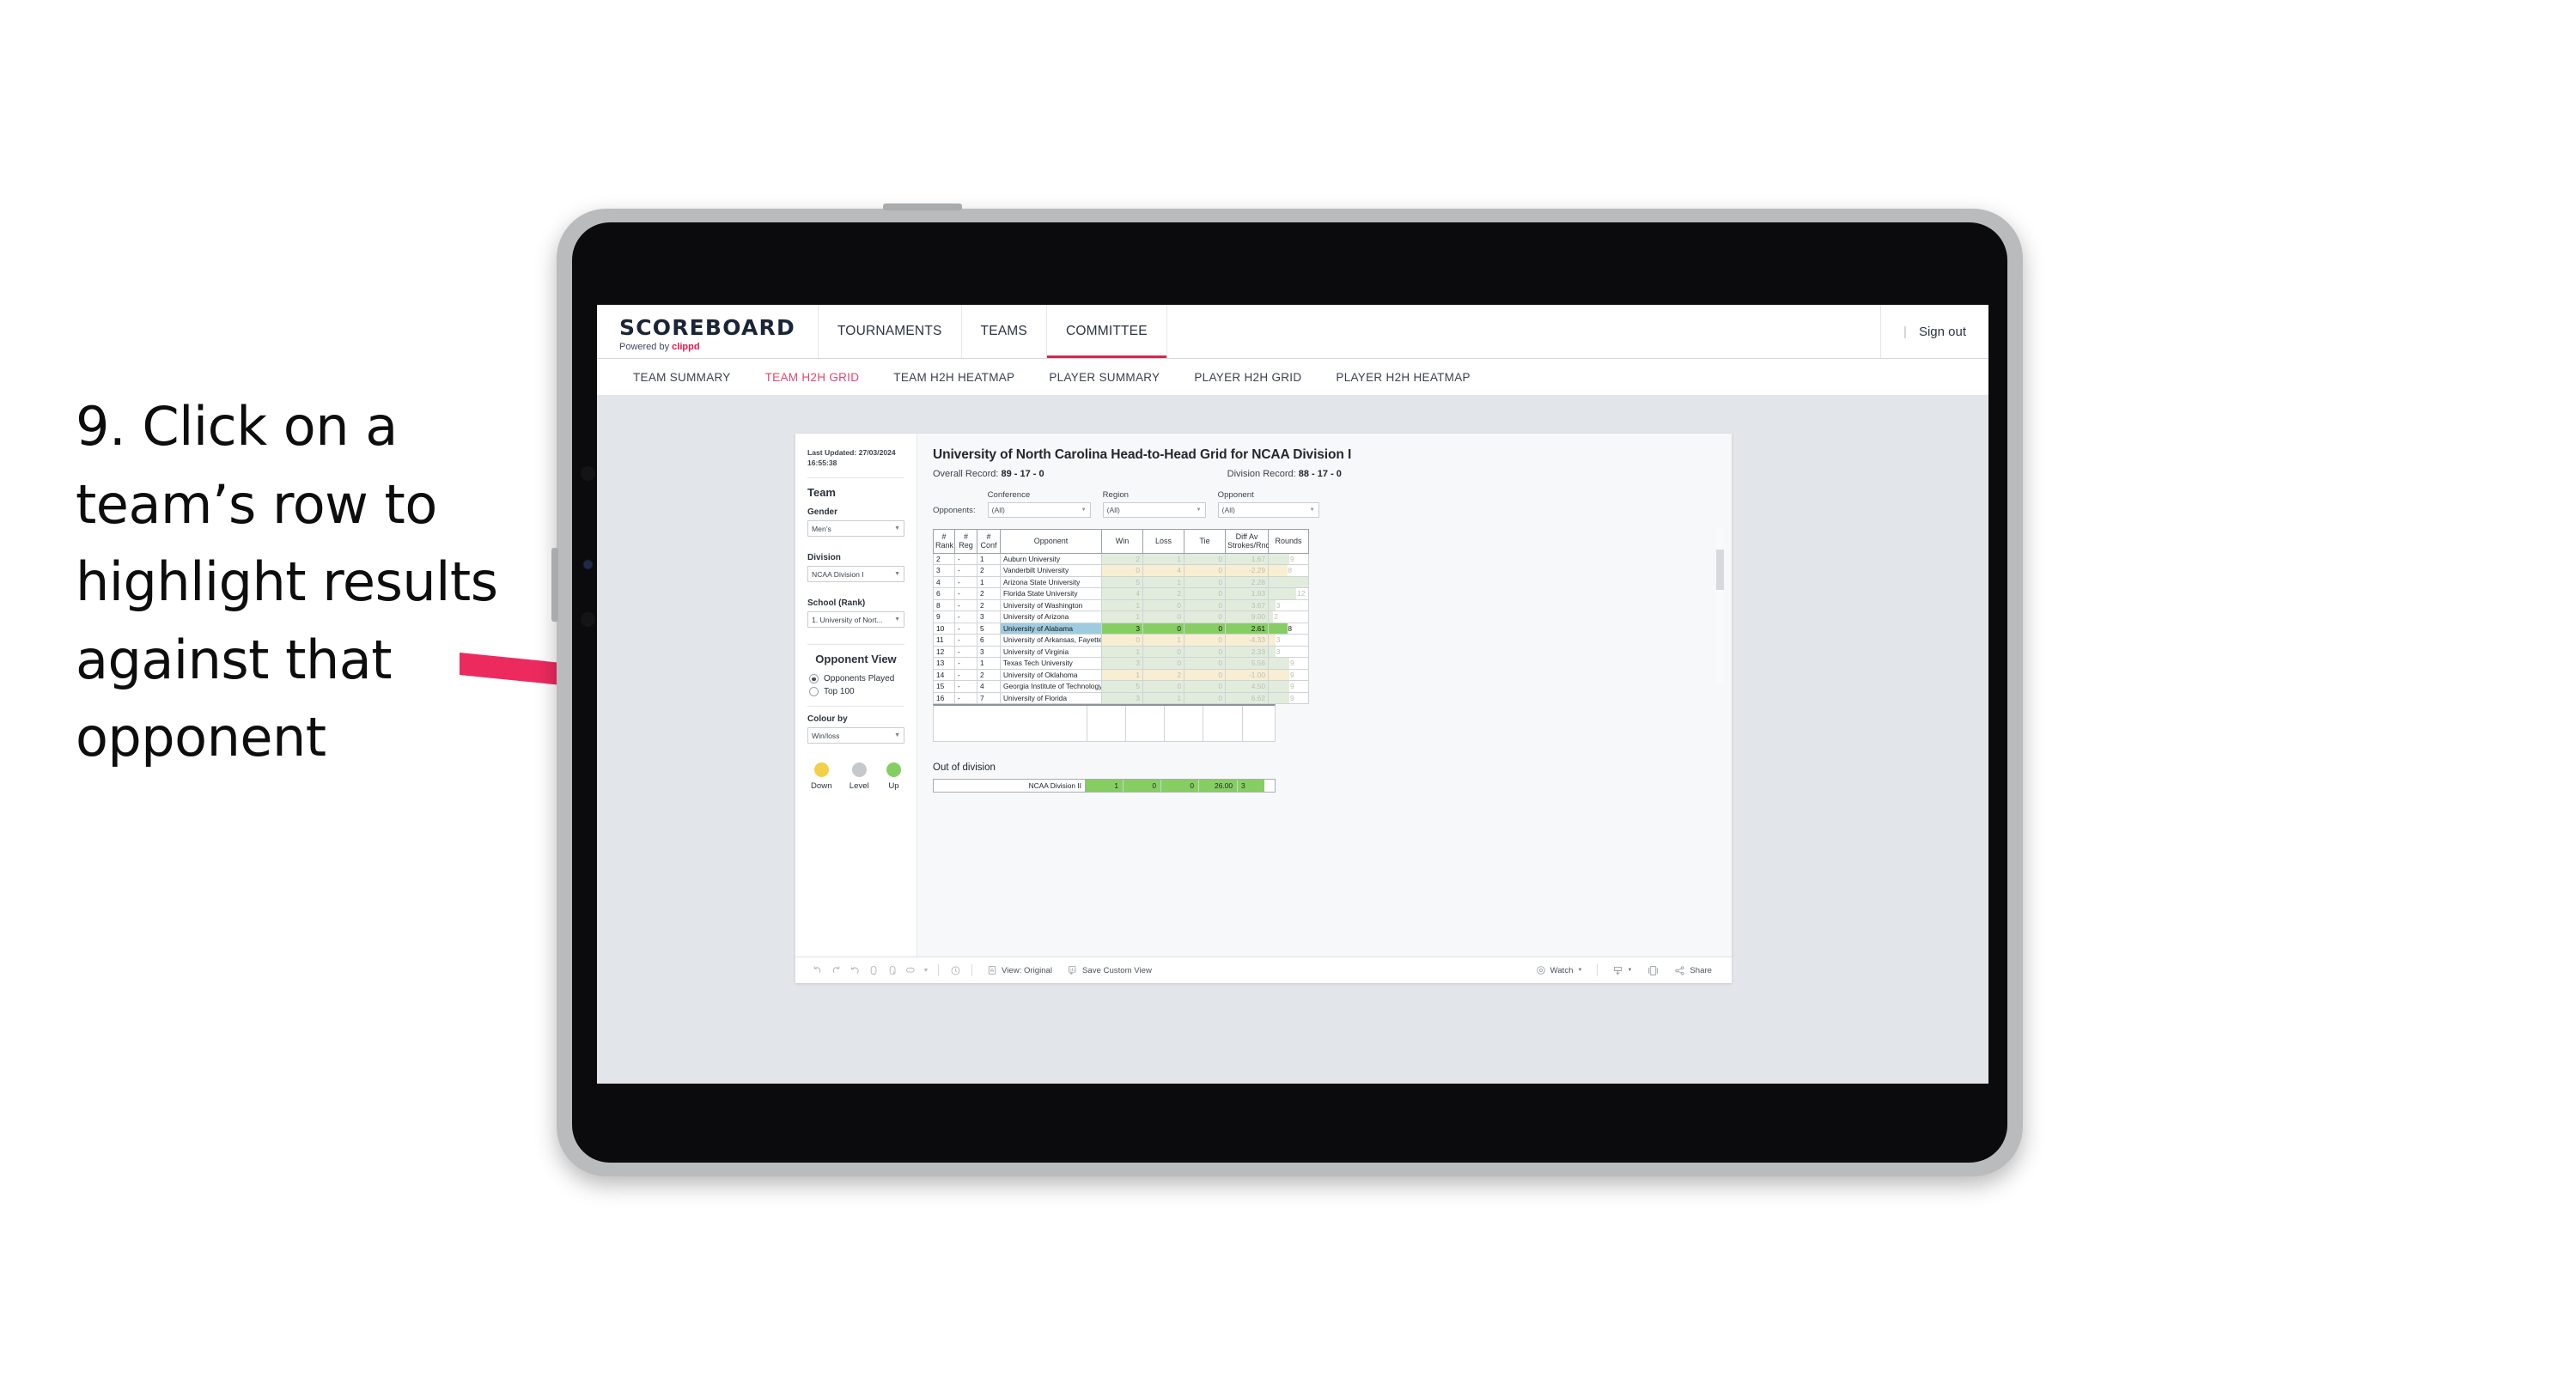  I want to click on radio-icon-selected, so click(814, 679).